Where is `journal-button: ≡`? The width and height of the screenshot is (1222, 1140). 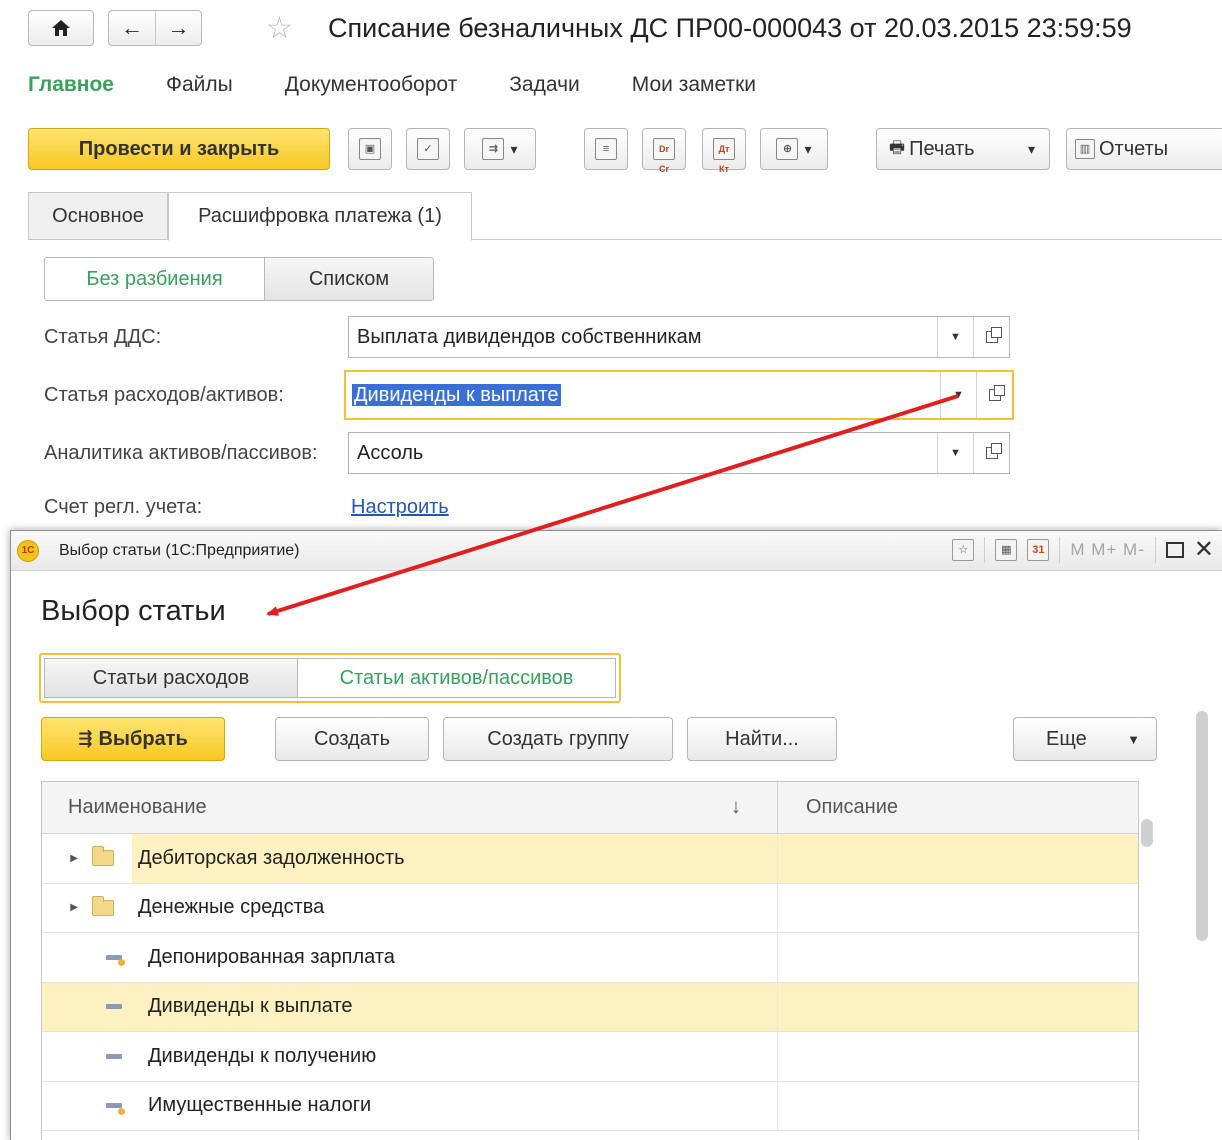 journal-button: ≡ is located at coordinates (606, 149).